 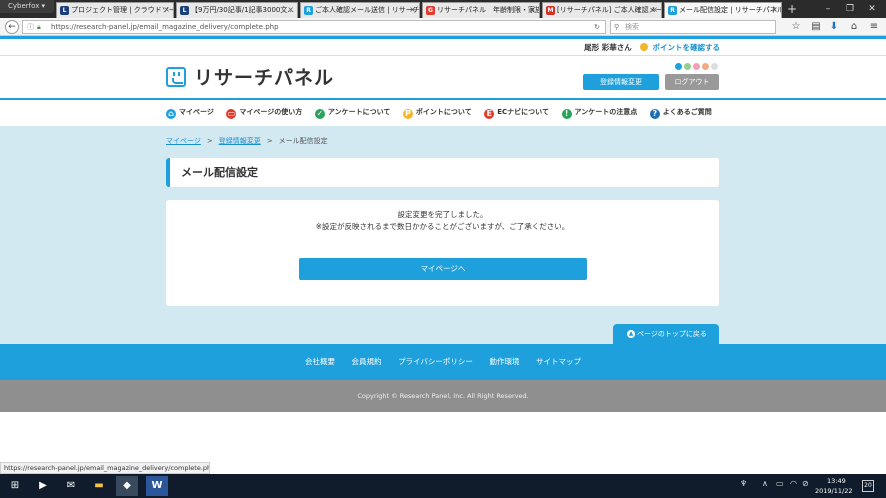 What do you see at coordinates (687, 47) in the screenshot?
I see `points-link: ポイントを確認する` at bounding box center [687, 47].